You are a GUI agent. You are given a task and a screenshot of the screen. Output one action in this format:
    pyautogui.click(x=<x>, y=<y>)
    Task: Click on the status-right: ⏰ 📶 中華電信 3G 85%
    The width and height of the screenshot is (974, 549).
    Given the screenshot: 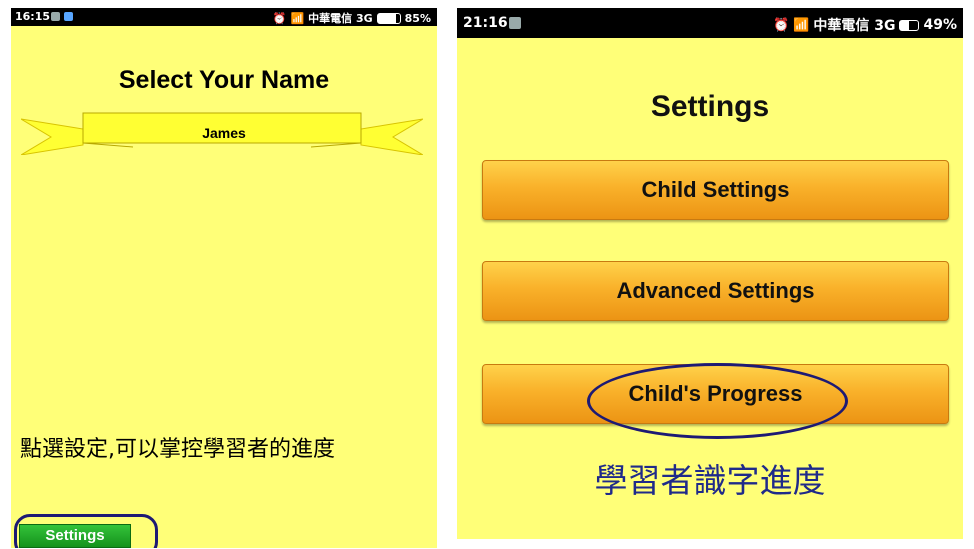 What is the action you would take?
    pyautogui.click(x=352, y=18)
    